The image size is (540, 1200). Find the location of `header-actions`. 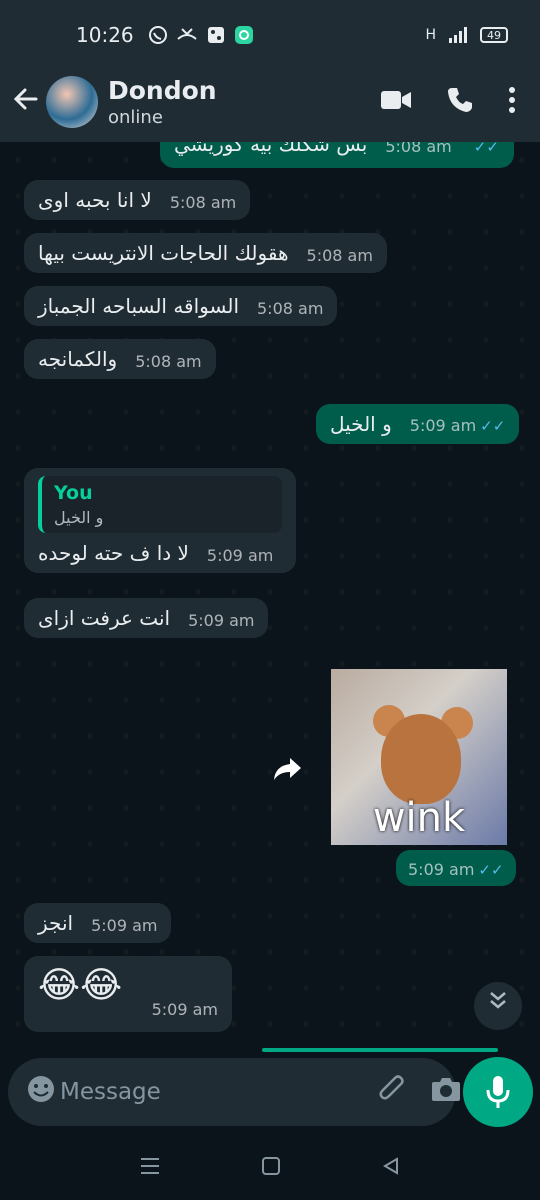

header-actions is located at coordinates (460, 102).